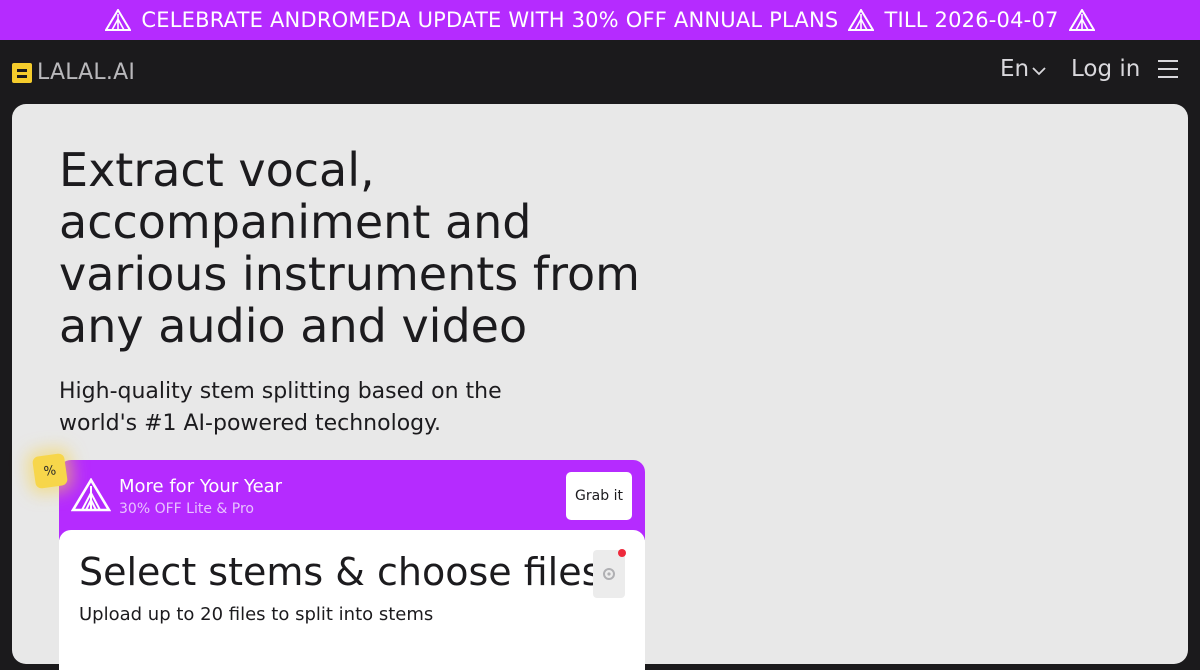  I want to click on discount-badge: %, so click(50, 471).